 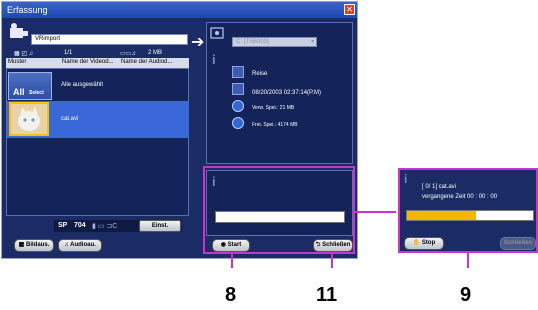 I want to click on disk-used-icon, so click(x=238, y=106).